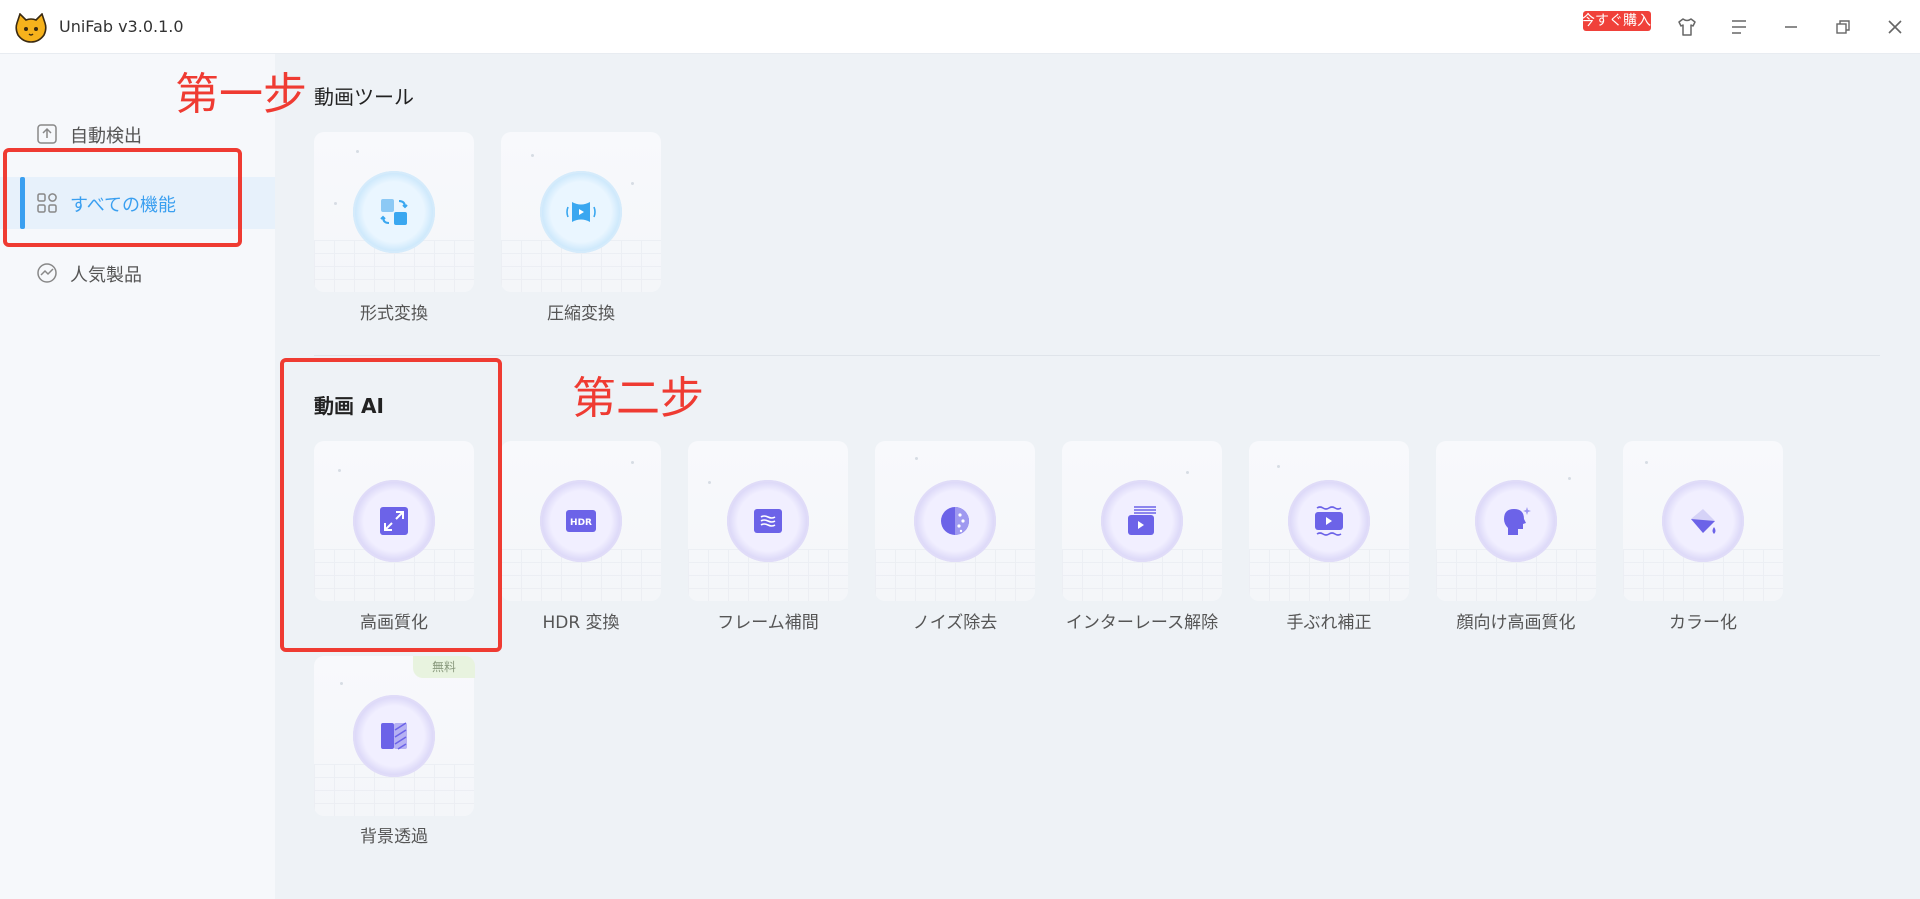  I want to click on feature-card-convert, so click(394, 212).